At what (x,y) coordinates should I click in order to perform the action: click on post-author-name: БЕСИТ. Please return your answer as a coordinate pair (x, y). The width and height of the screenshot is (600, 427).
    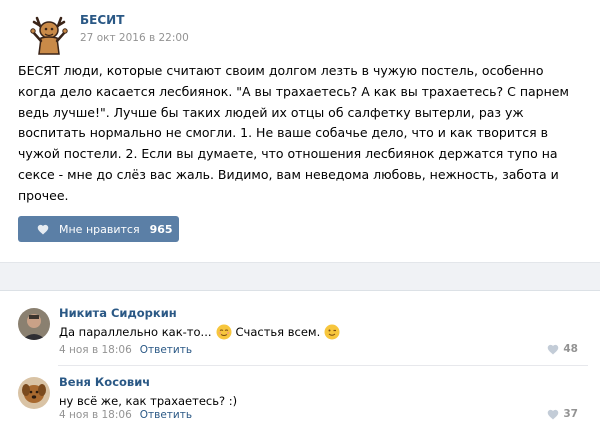
    Looking at the image, I should click on (102, 20).